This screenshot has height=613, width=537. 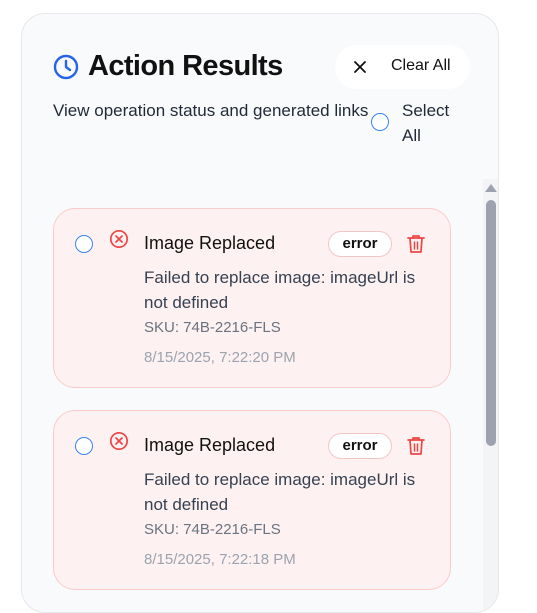 What do you see at coordinates (491, 188) in the screenshot?
I see `scroll-up-arrow-icon` at bounding box center [491, 188].